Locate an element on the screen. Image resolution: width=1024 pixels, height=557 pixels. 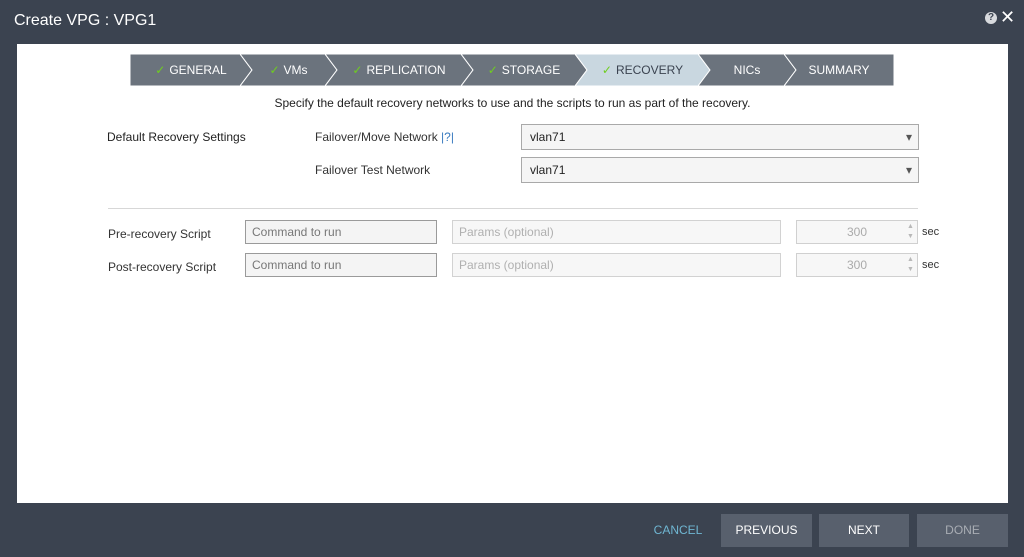
post-recovery-timeout-stepper: 300 ▲ ▼ is located at coordinates (857, 265).